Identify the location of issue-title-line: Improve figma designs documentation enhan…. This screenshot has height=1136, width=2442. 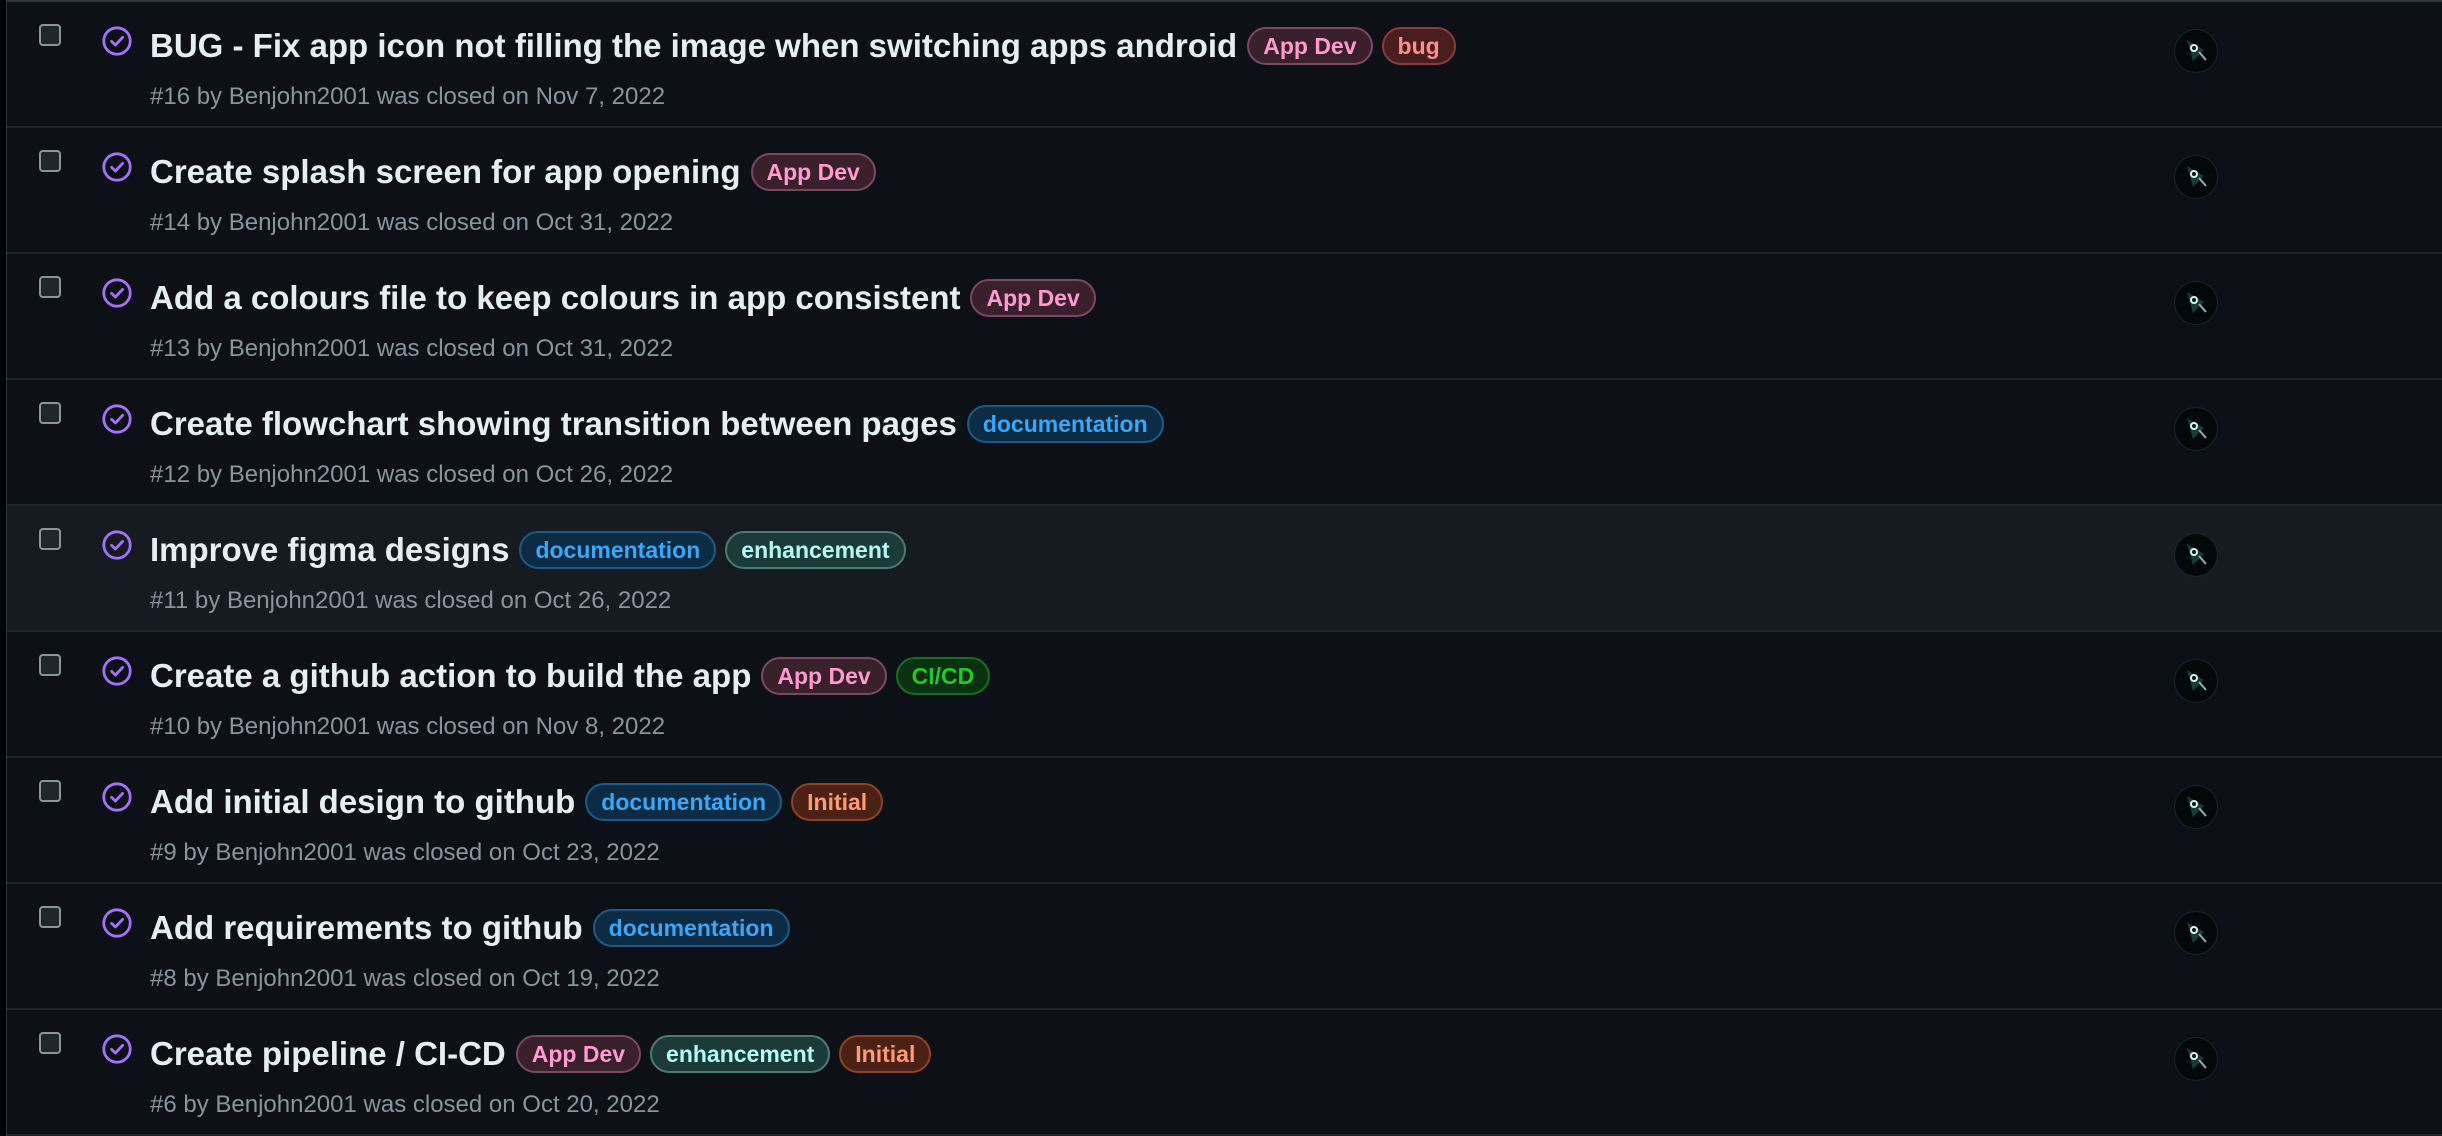
(532, 550).